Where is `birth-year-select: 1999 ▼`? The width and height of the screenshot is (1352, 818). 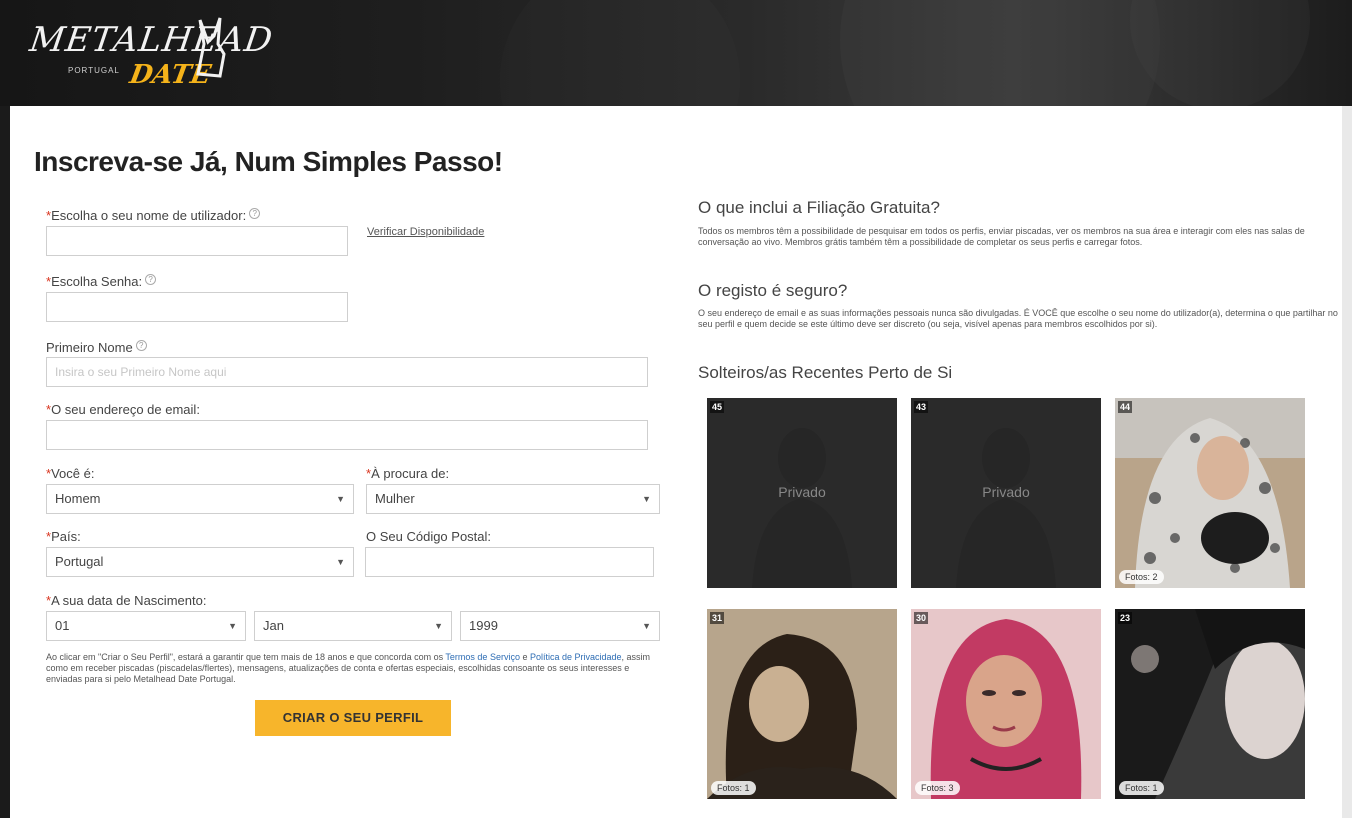
birth-year-select: 1999 ▼ is located at coordinates (560, 626).